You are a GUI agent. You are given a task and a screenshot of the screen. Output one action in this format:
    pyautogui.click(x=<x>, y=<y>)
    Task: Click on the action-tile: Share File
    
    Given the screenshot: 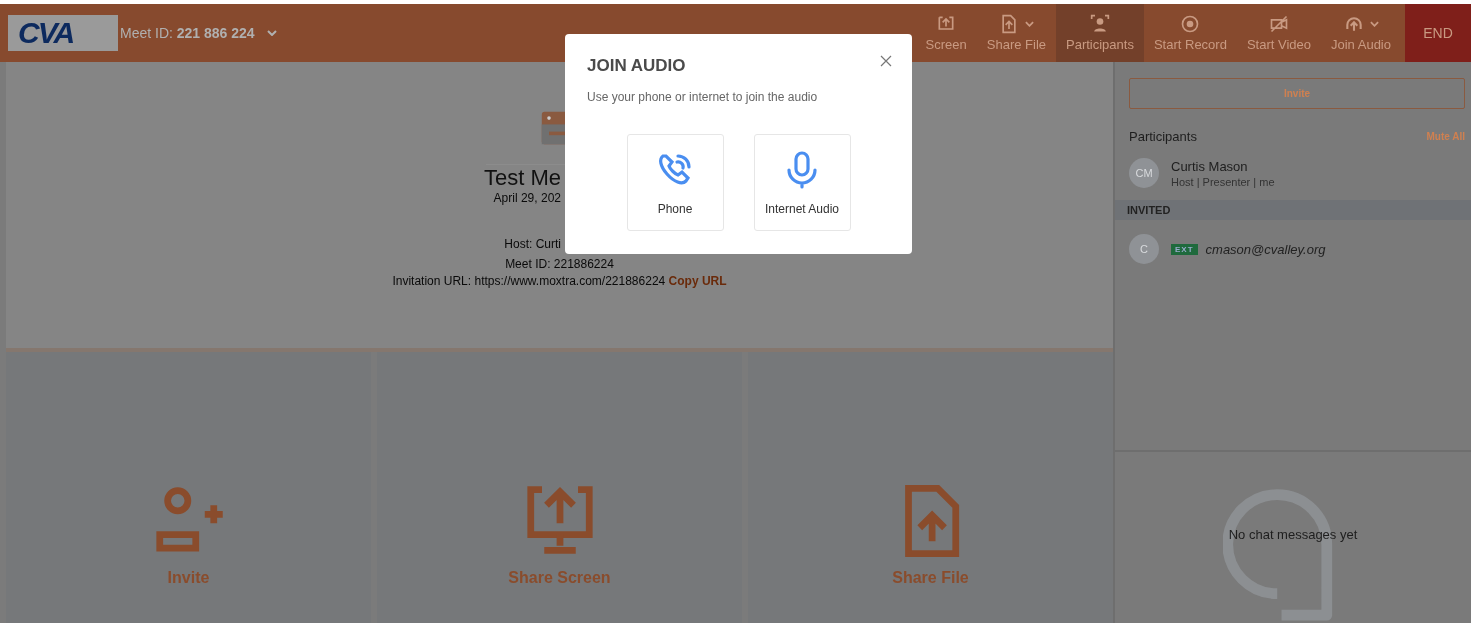 What is the action you would take?
    pyautogui.click(x=930, y=487)
    